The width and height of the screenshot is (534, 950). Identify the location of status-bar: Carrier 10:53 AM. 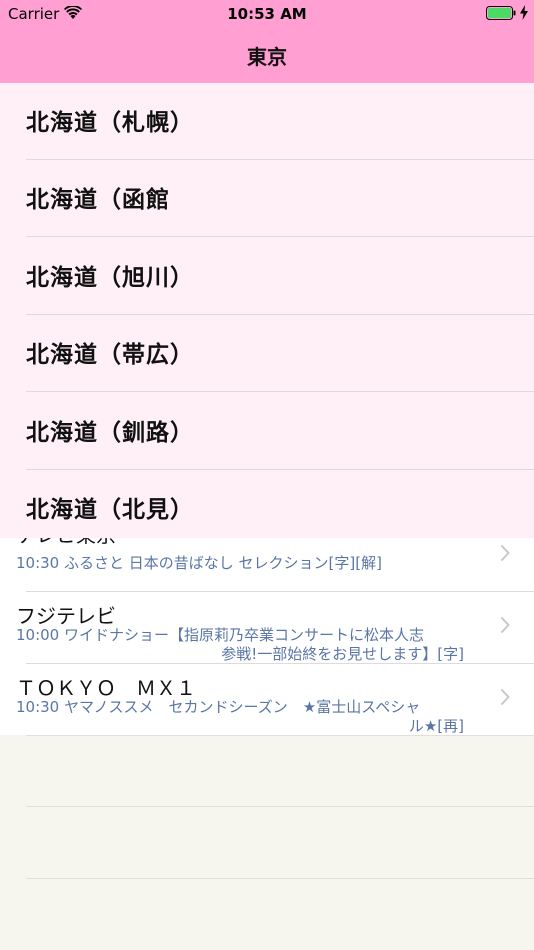
(267, 14).